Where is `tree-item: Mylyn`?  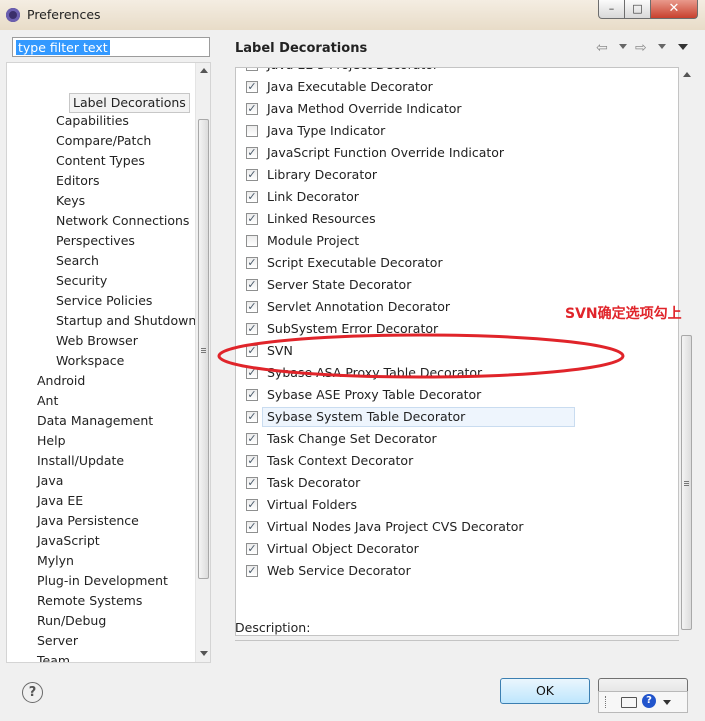 tree-item: Mylyn is located at coordinates (55, 561).